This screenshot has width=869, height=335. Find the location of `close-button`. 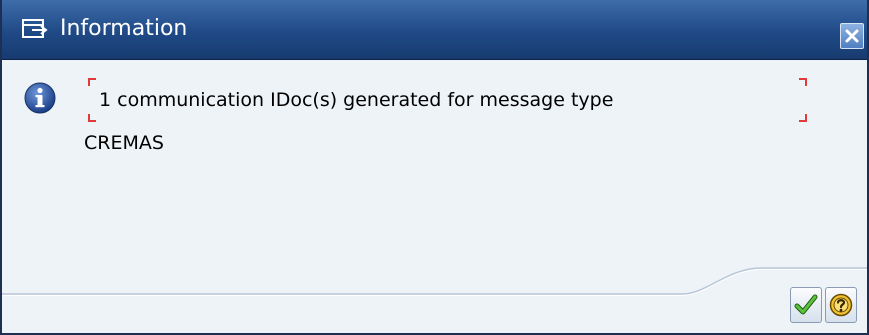

close-button is located at coordinates (852, 36).